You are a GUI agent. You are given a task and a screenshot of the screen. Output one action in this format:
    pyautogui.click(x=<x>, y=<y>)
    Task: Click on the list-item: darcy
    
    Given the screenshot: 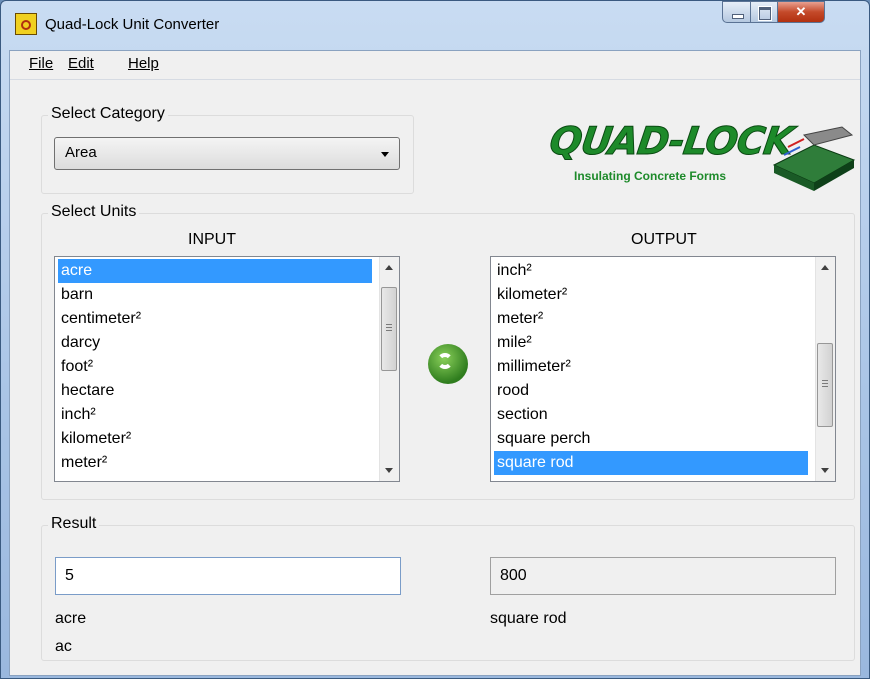 What is the action you would take?
    pyautogui.click(x=215, y=343)
    